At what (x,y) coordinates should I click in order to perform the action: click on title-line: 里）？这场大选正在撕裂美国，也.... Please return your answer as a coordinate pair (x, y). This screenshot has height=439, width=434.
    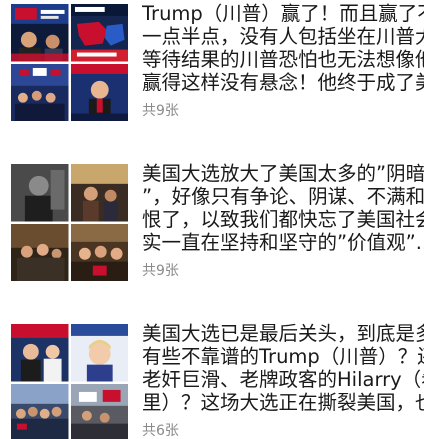
    Looking at the image, I should click on (283, 402).